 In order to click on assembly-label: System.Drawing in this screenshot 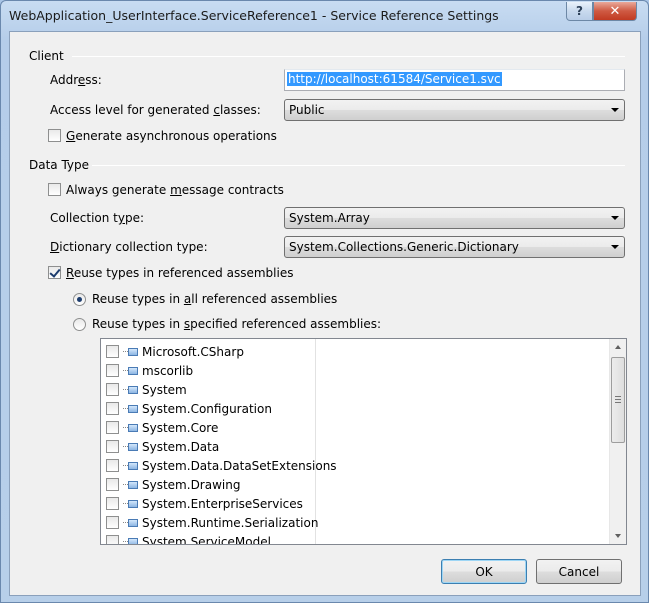, I will do `click(191, 484)`.